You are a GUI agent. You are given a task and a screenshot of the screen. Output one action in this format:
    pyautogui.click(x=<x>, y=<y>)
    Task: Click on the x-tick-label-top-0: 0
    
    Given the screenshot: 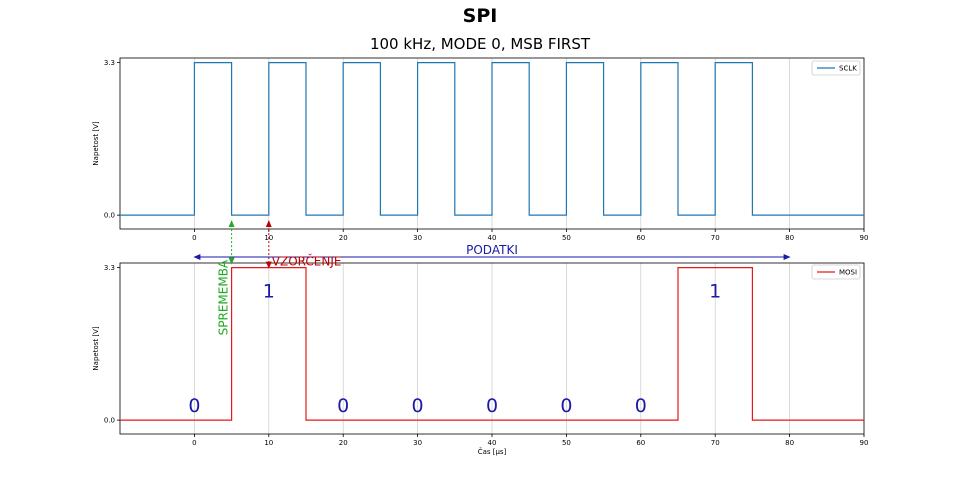 What is the action you would take?
    pyautogui.click(x=194, y=238)
    